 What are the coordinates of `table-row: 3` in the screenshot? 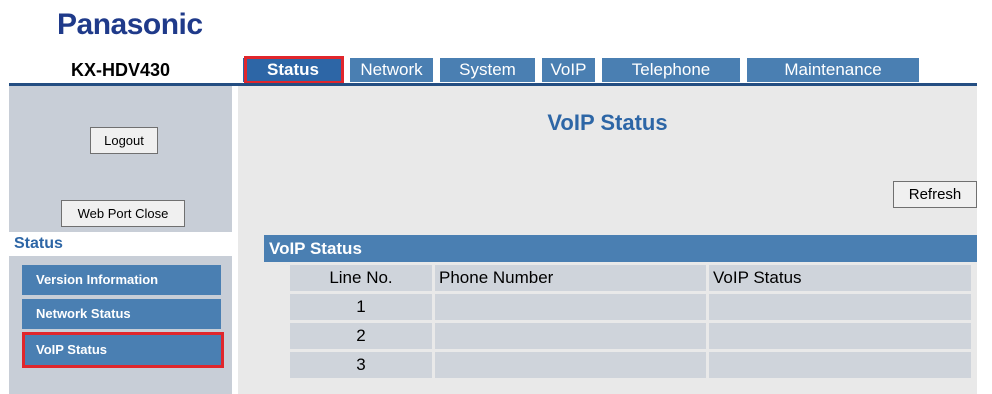 It's located at (630, 365).